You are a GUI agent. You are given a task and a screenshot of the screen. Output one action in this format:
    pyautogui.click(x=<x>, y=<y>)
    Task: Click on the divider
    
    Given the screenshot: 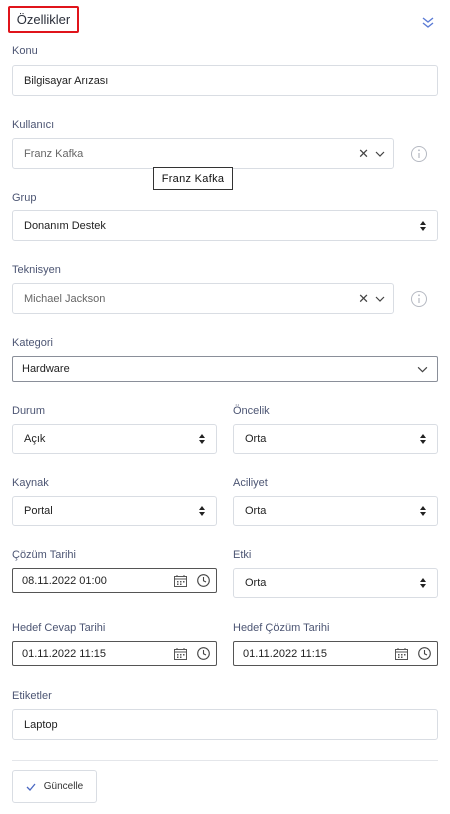 What is the action you would take?
    pyautogui.click(x=225, y=760)
    